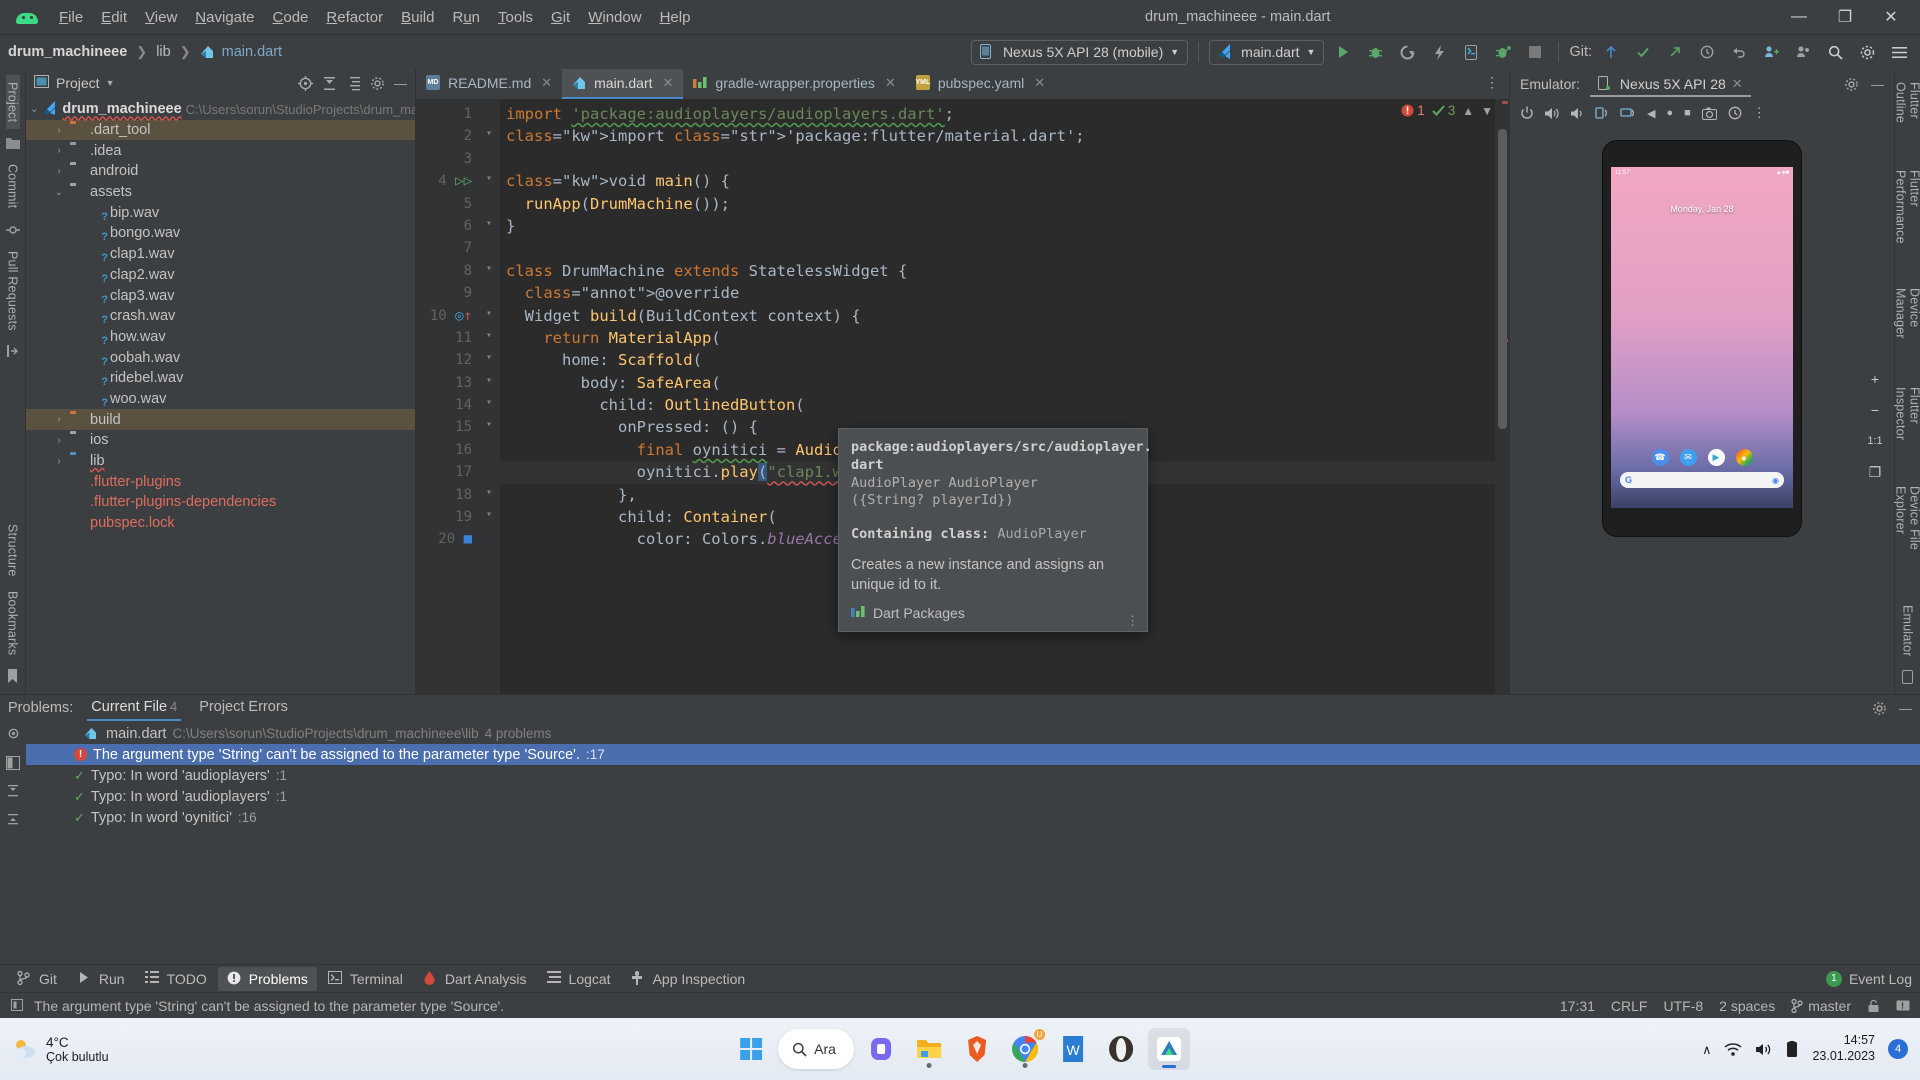 This screenshot has width=1920, height=1080. What do you see at coordinates (1702, 480) in the screenshot?
I see `device-search-bar: G ◉` at bounding box center [1702, 480].